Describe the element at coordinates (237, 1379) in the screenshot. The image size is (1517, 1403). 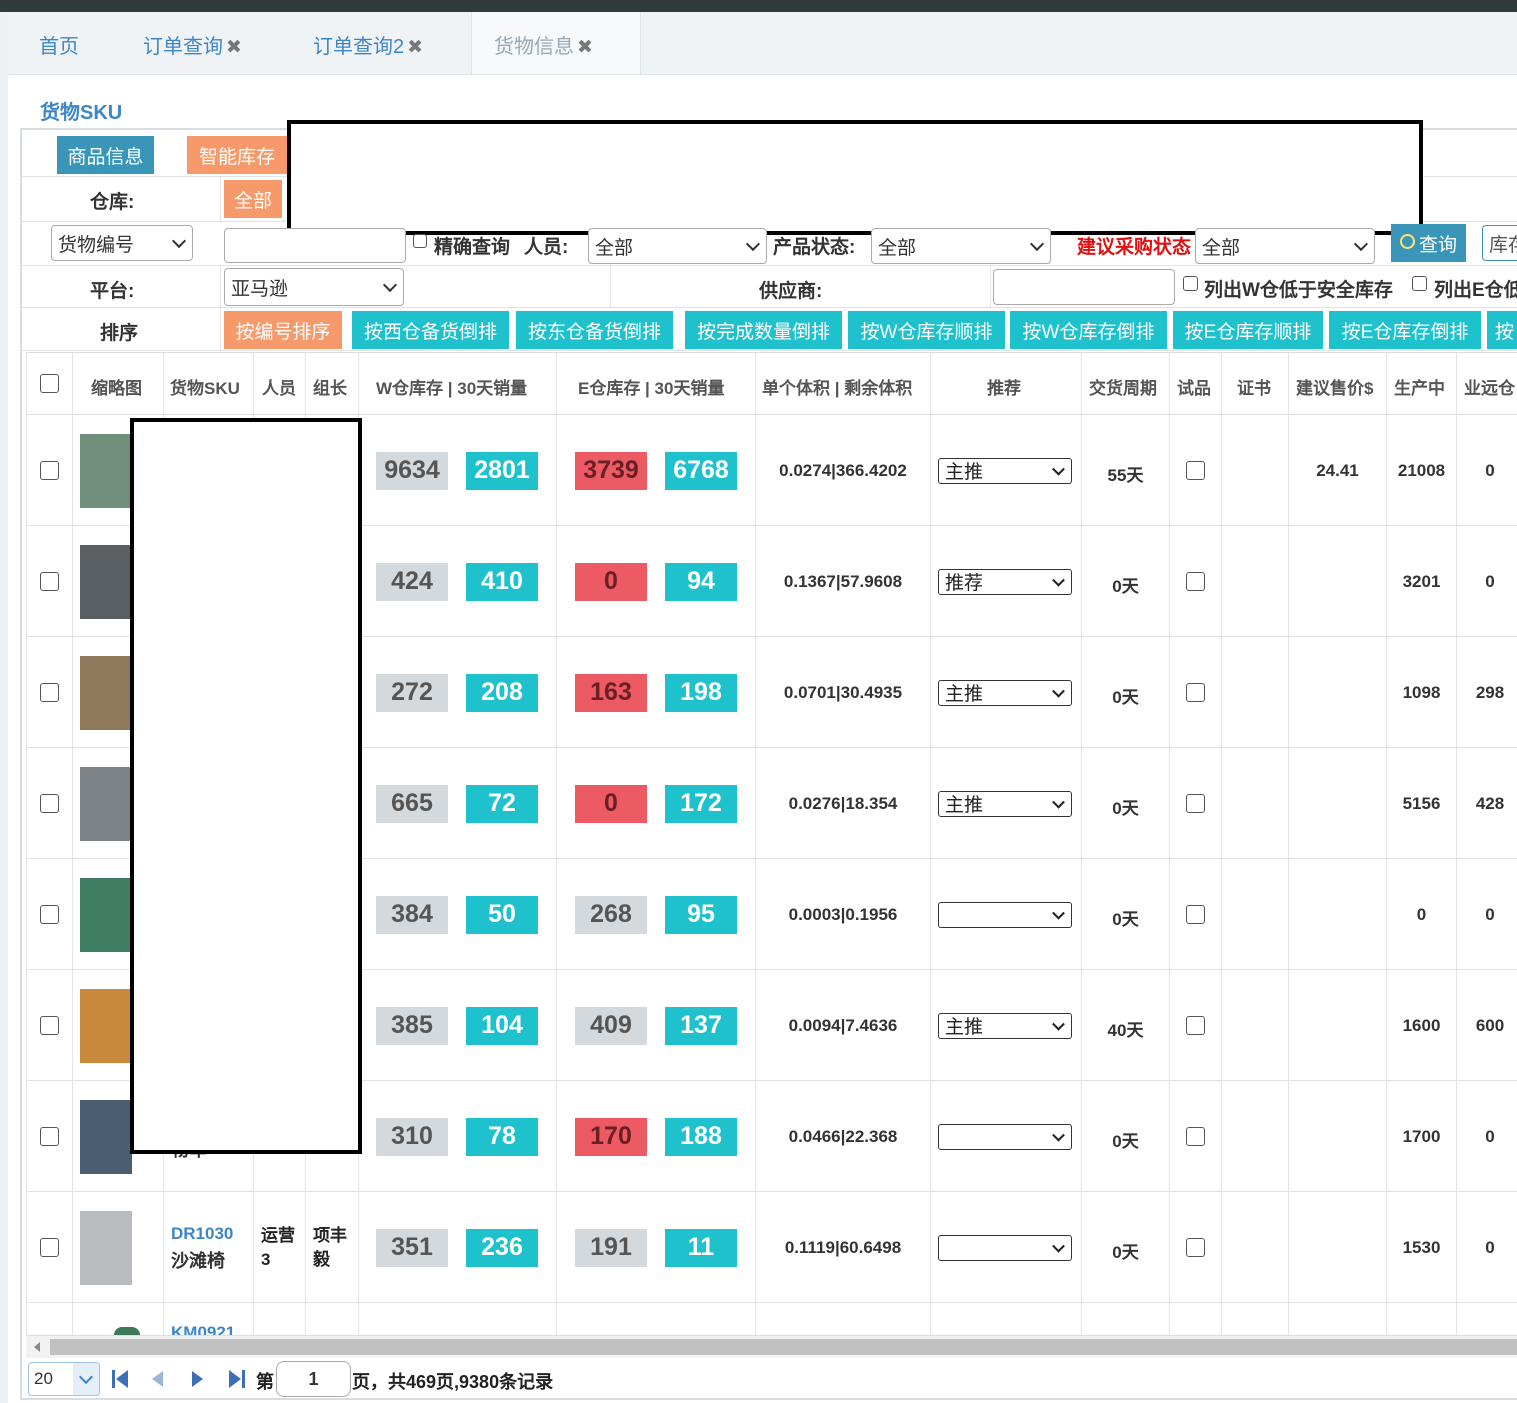
I see `last-page-icon` at that location.